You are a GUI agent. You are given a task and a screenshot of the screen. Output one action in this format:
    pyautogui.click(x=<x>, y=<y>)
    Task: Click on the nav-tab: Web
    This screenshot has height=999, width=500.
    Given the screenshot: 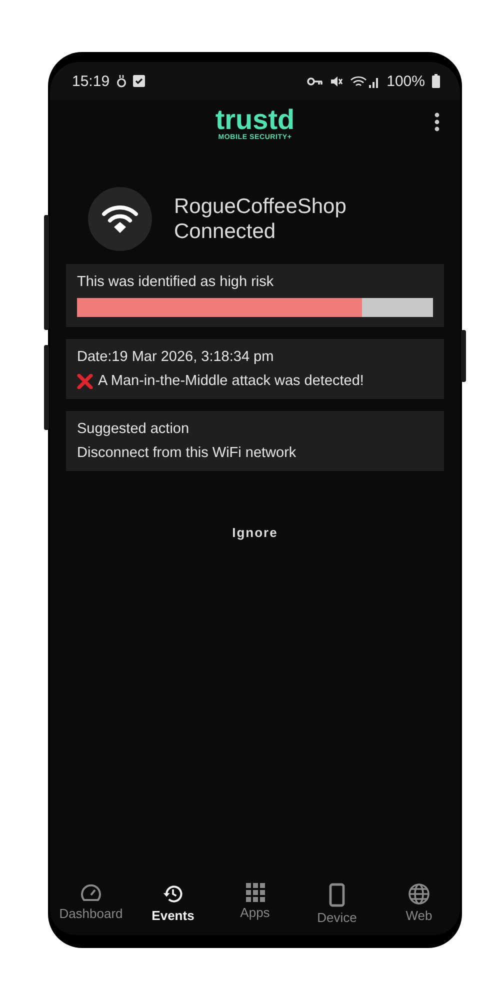 What is the action you would take?
    pyautogui.click(x=419, y=904)
    